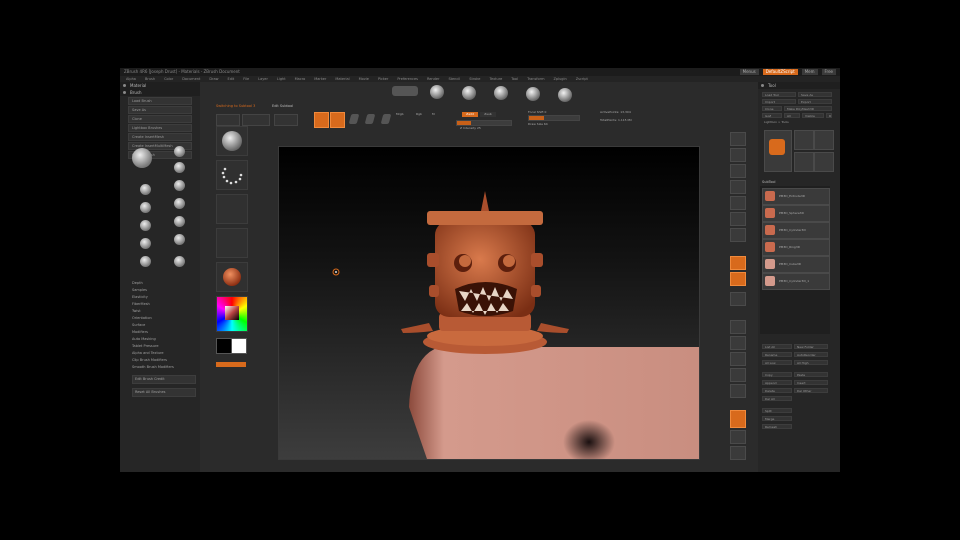 This screenshot has height=540, width=960. I want to click on split-button: Split, so click(777, 410).